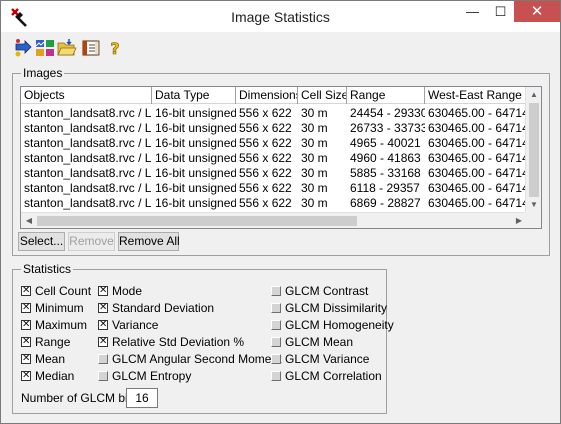 The height and width of the screenshot is (424, 561). What do you see at coordinates (178, 342) in the screenshot?
I see `checkbox-label: Relative Std Deviation %` at bounding box center [178, 342].